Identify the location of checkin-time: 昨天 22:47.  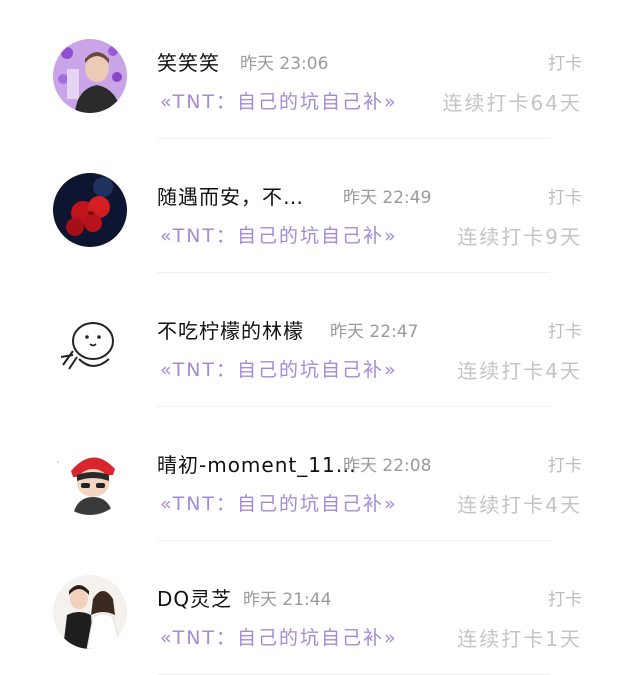
(374, 332).